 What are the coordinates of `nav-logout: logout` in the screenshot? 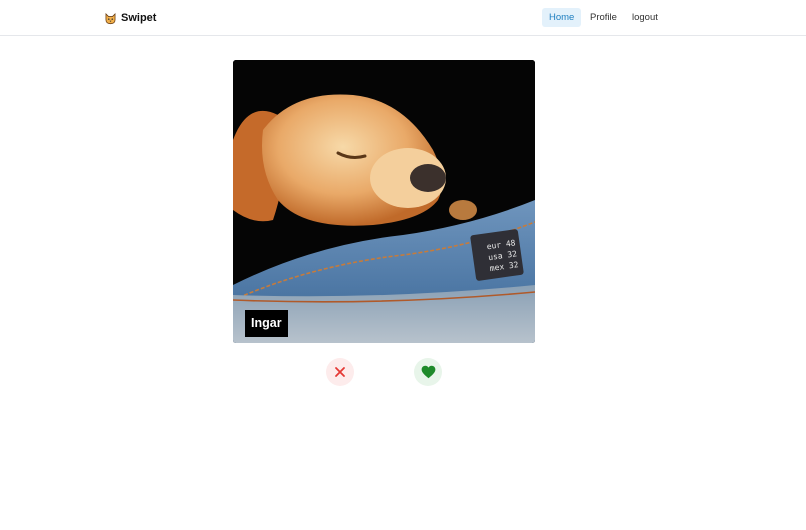 It's located at (645, 17).